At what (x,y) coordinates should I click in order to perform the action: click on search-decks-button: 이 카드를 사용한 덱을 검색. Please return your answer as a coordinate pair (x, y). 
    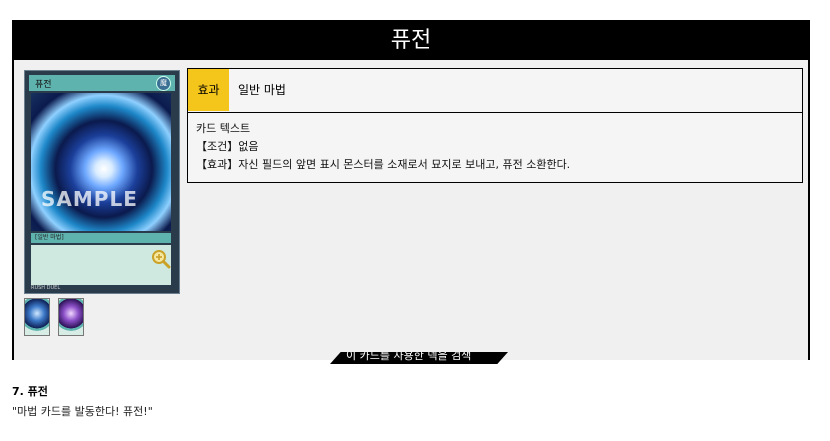
    Looking at the image, I should click on (419, 358).